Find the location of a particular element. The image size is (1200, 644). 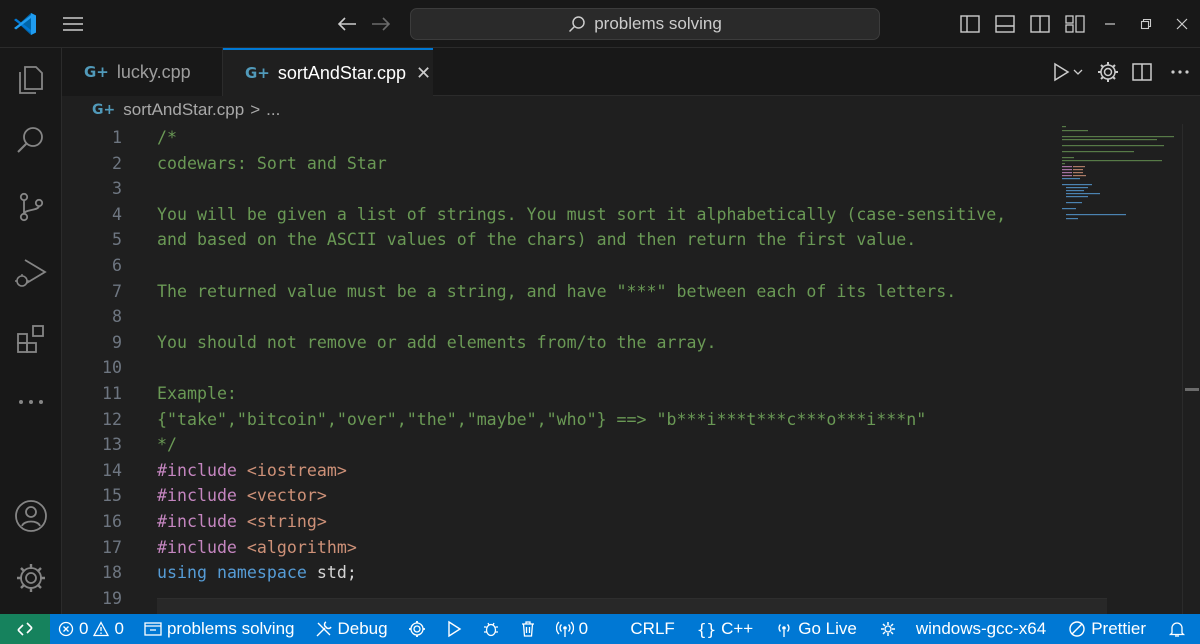

command-center-search: problems solving is located at coordinates (645, 24).